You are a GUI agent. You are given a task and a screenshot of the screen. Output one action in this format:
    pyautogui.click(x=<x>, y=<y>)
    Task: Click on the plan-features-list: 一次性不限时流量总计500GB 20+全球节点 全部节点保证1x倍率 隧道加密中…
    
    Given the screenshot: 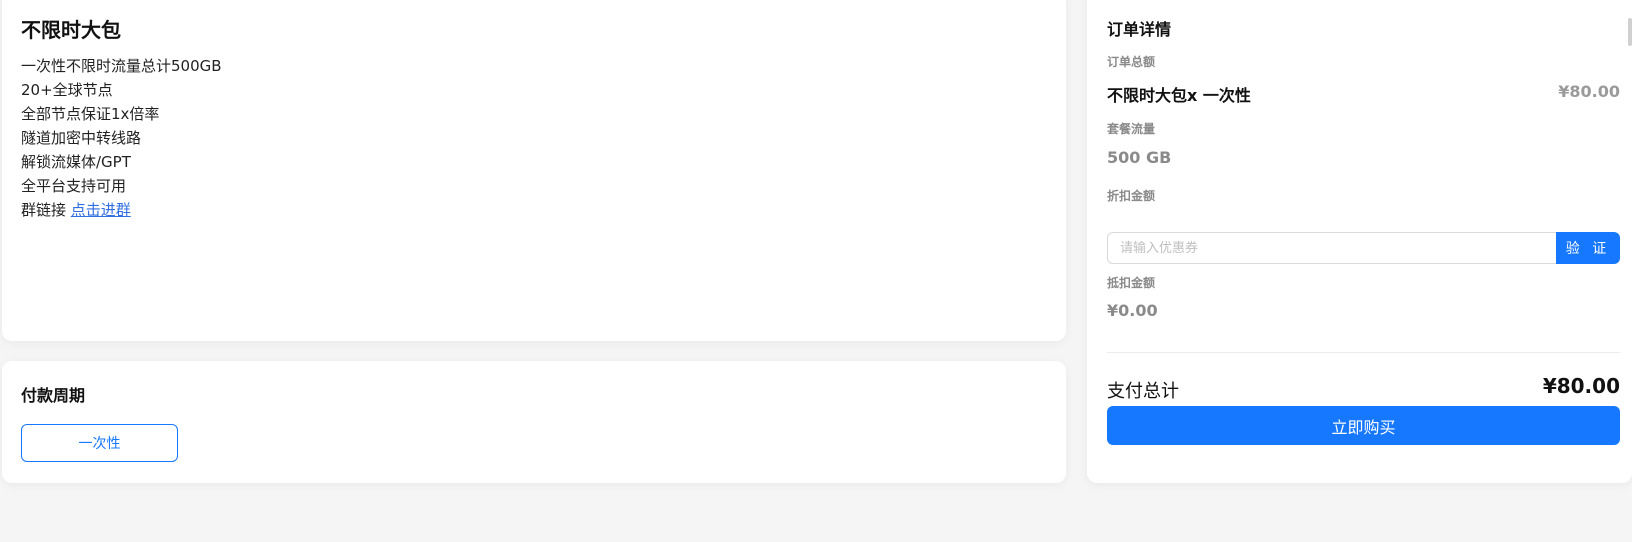 What is the action you would take?
    pyautogui.click(x=121, y=138)
    